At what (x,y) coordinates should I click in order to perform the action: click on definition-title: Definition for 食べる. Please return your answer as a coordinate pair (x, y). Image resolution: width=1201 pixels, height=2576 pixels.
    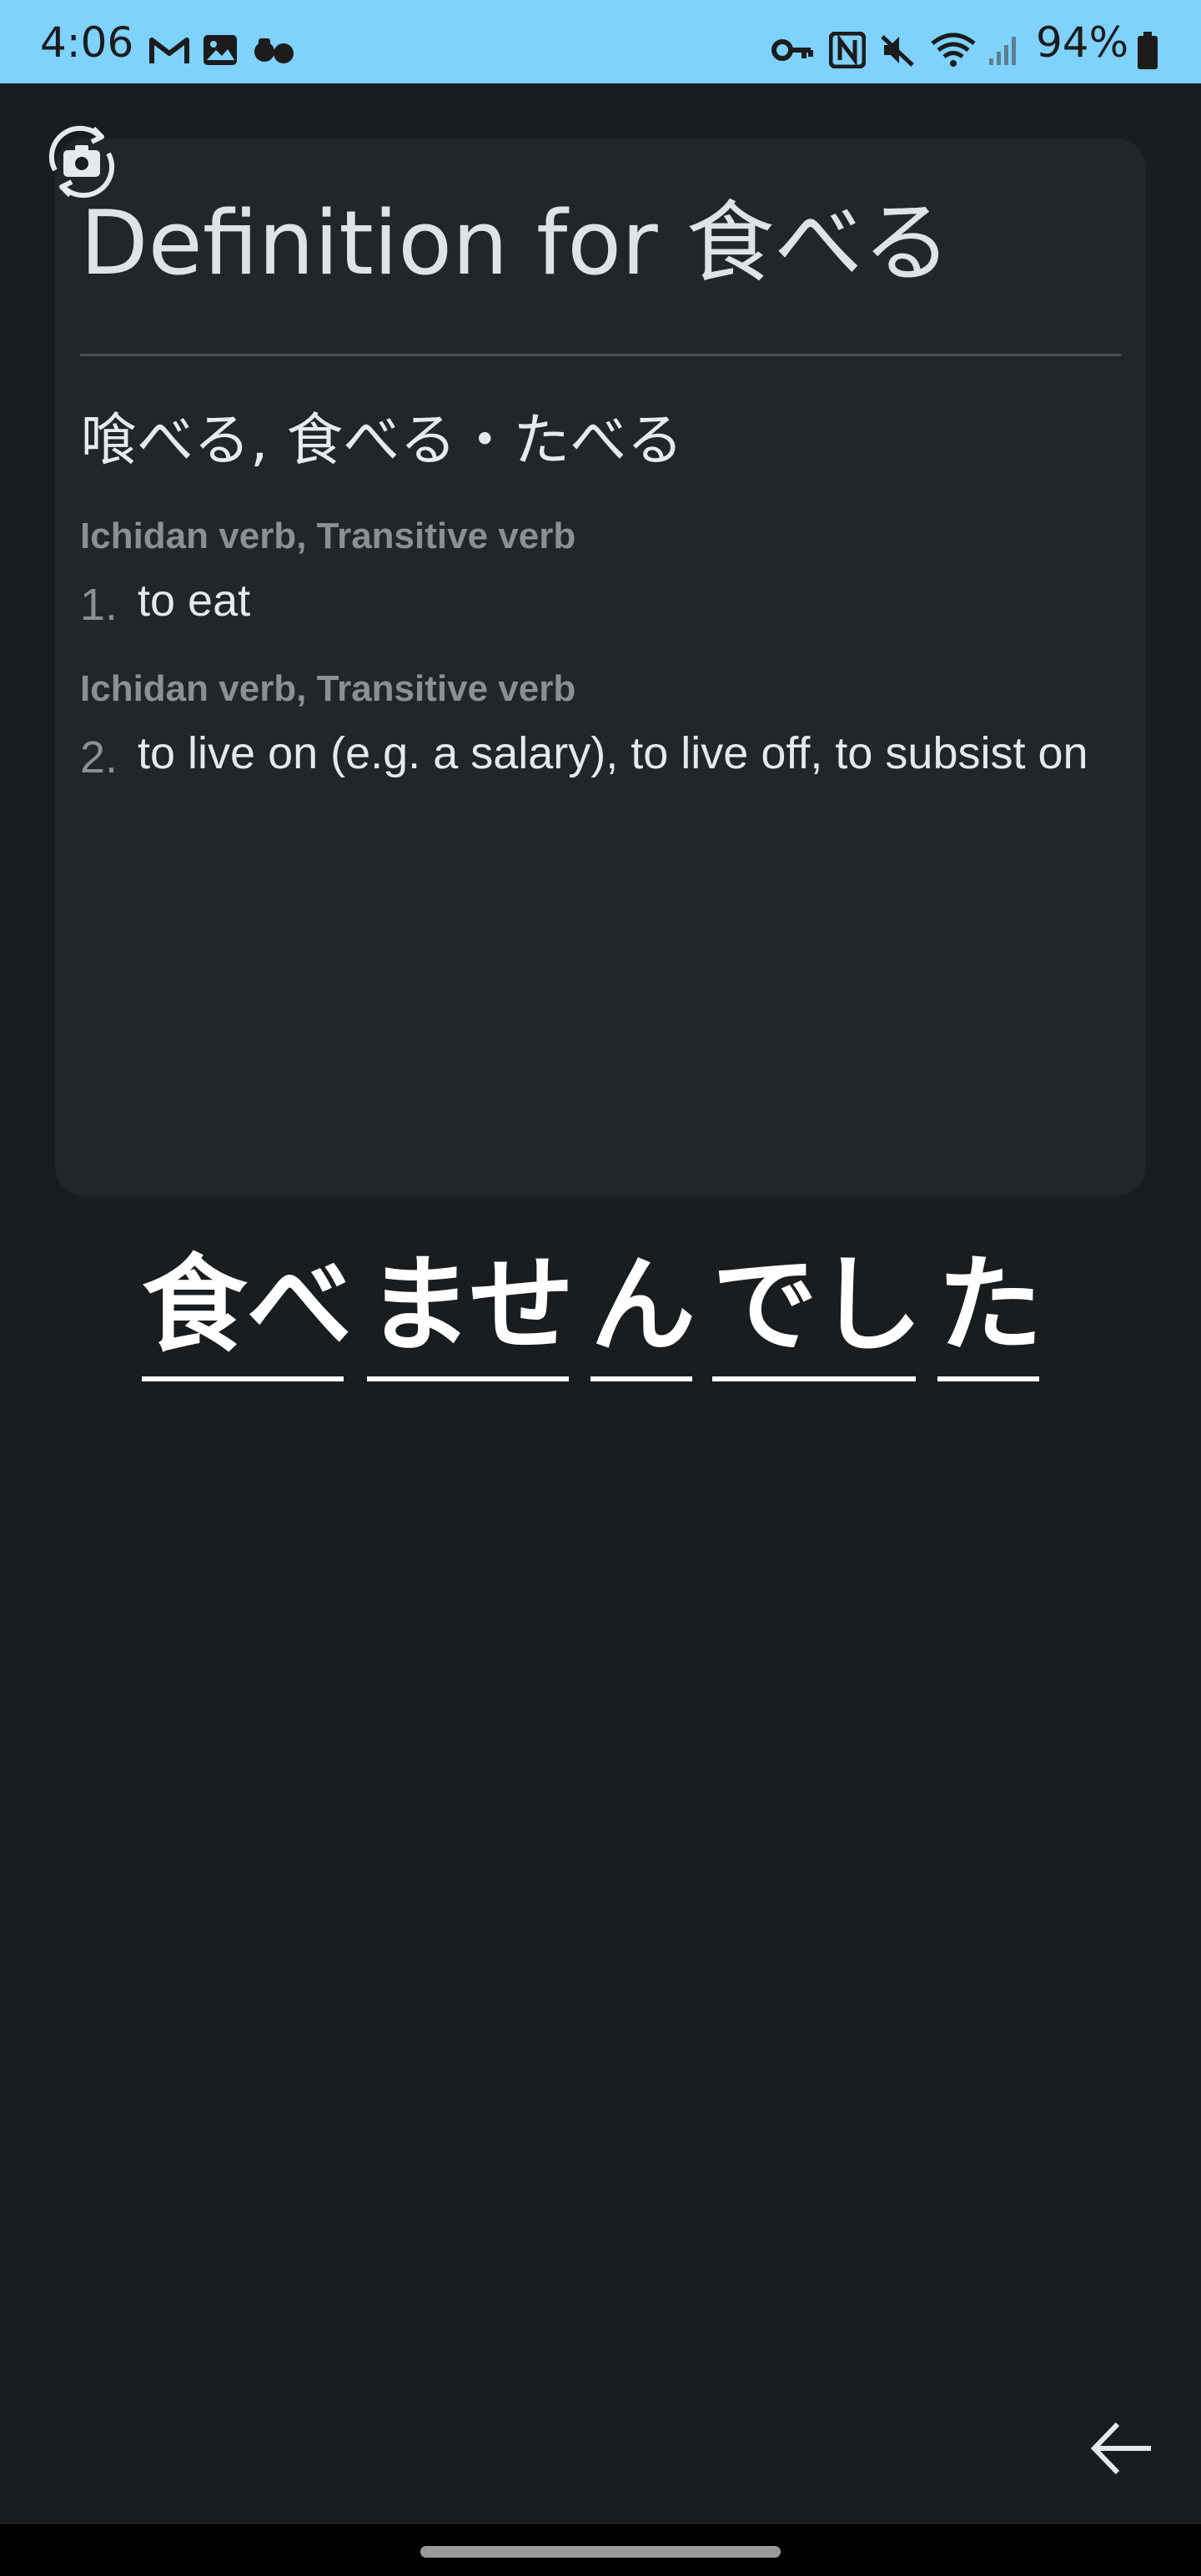
    Looking at the image, I should click on (516, 243).